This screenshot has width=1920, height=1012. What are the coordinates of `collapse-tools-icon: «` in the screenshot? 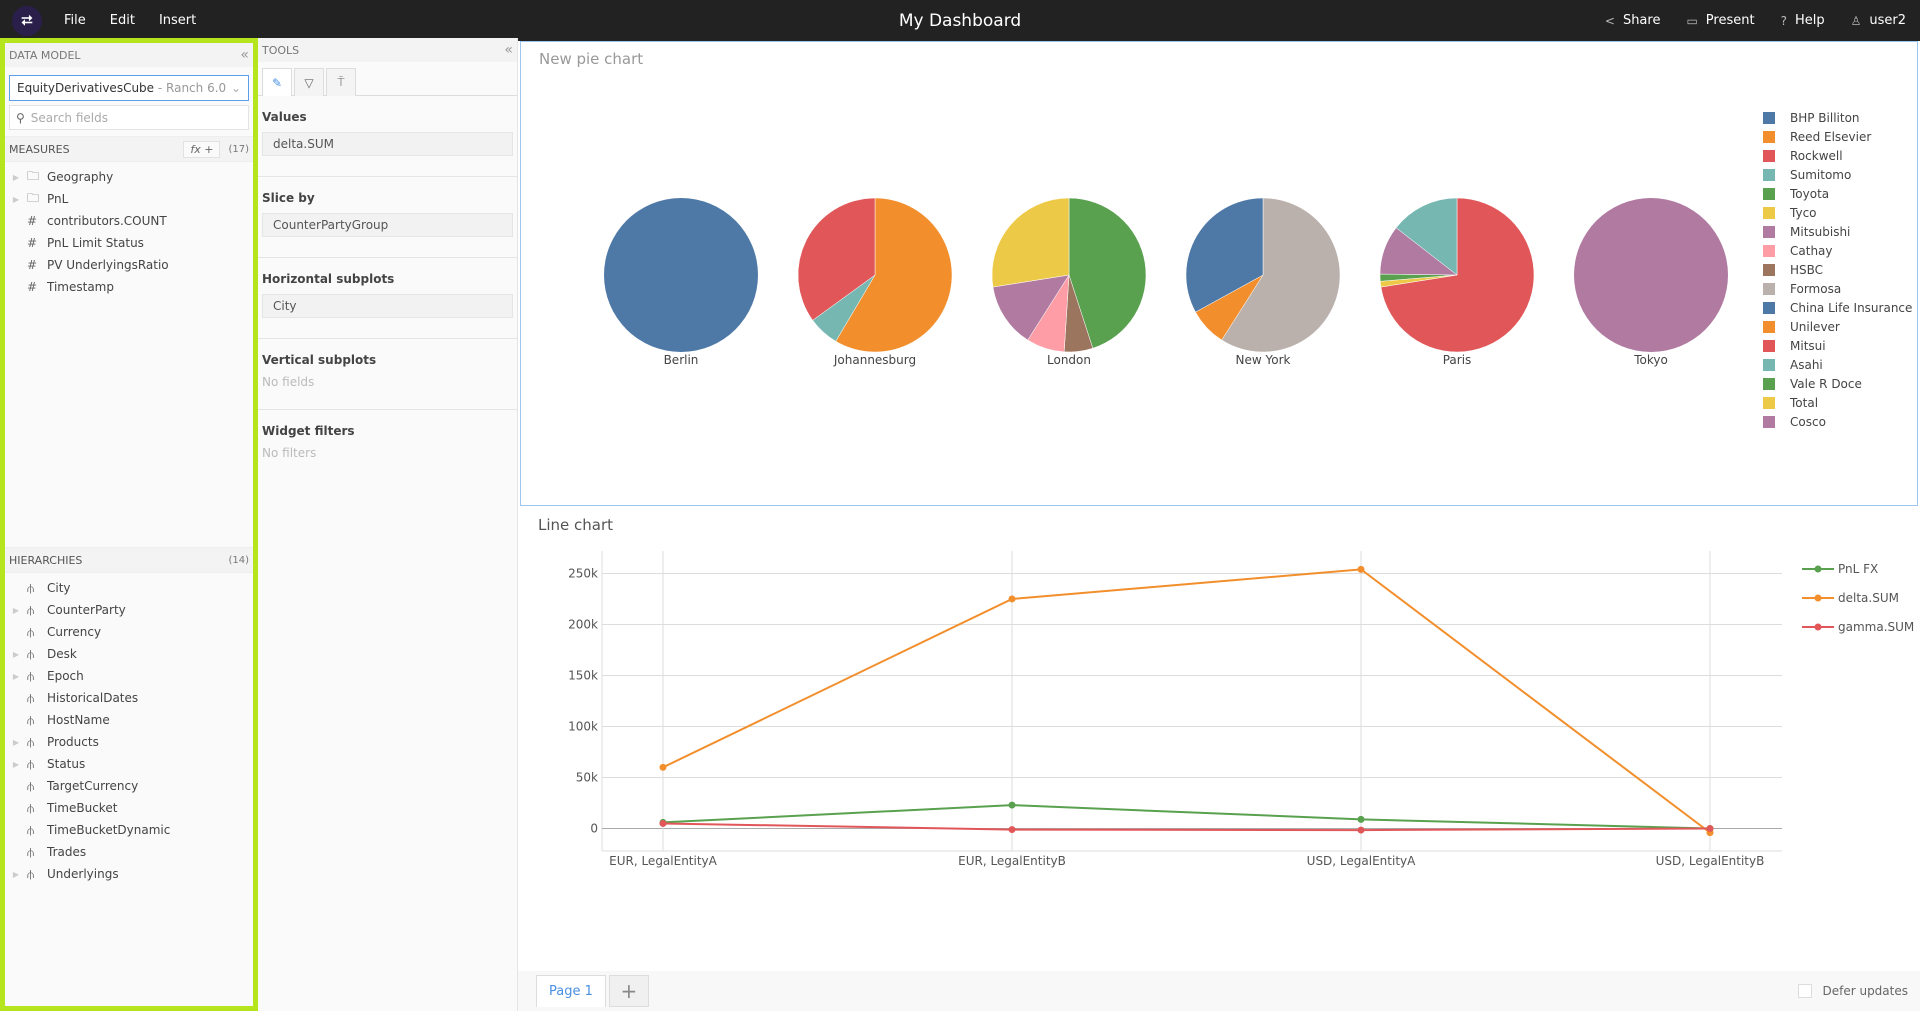 It's located at (508, 50).